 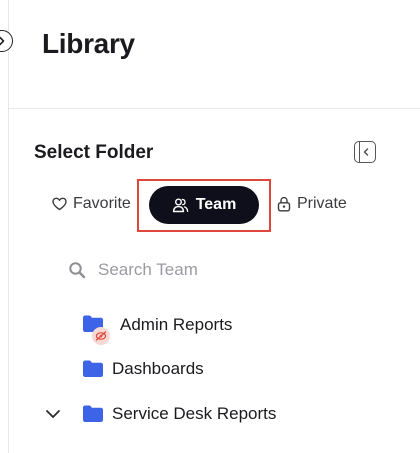 What do you see at coordinates (357, 152) in the screenshot?
I see `panel-bar` at bounding box center [357, 152].